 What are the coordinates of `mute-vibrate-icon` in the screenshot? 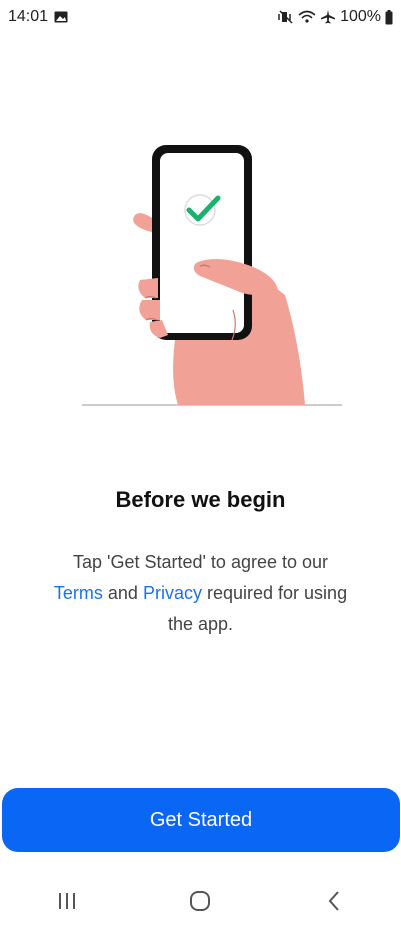 It's located at (286, 17).